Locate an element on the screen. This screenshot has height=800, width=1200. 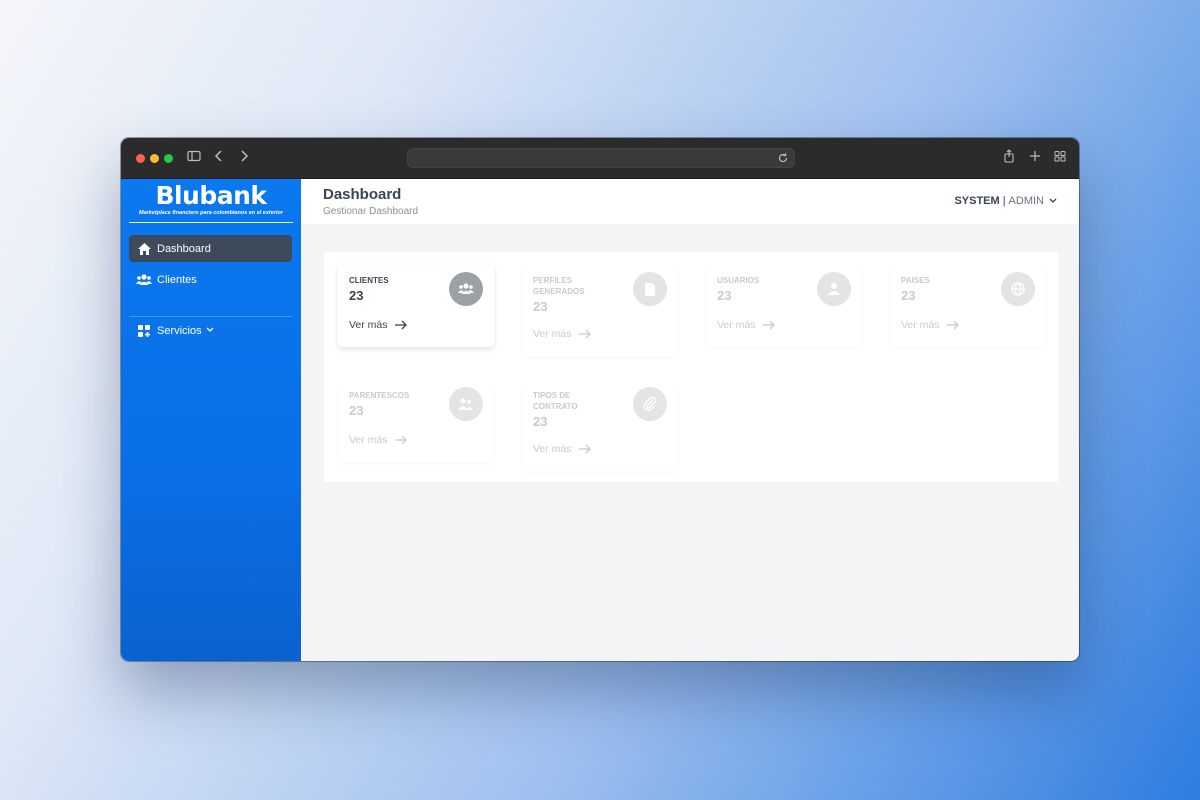
card-title: USUARIOS is located at coordinates (738, 280).